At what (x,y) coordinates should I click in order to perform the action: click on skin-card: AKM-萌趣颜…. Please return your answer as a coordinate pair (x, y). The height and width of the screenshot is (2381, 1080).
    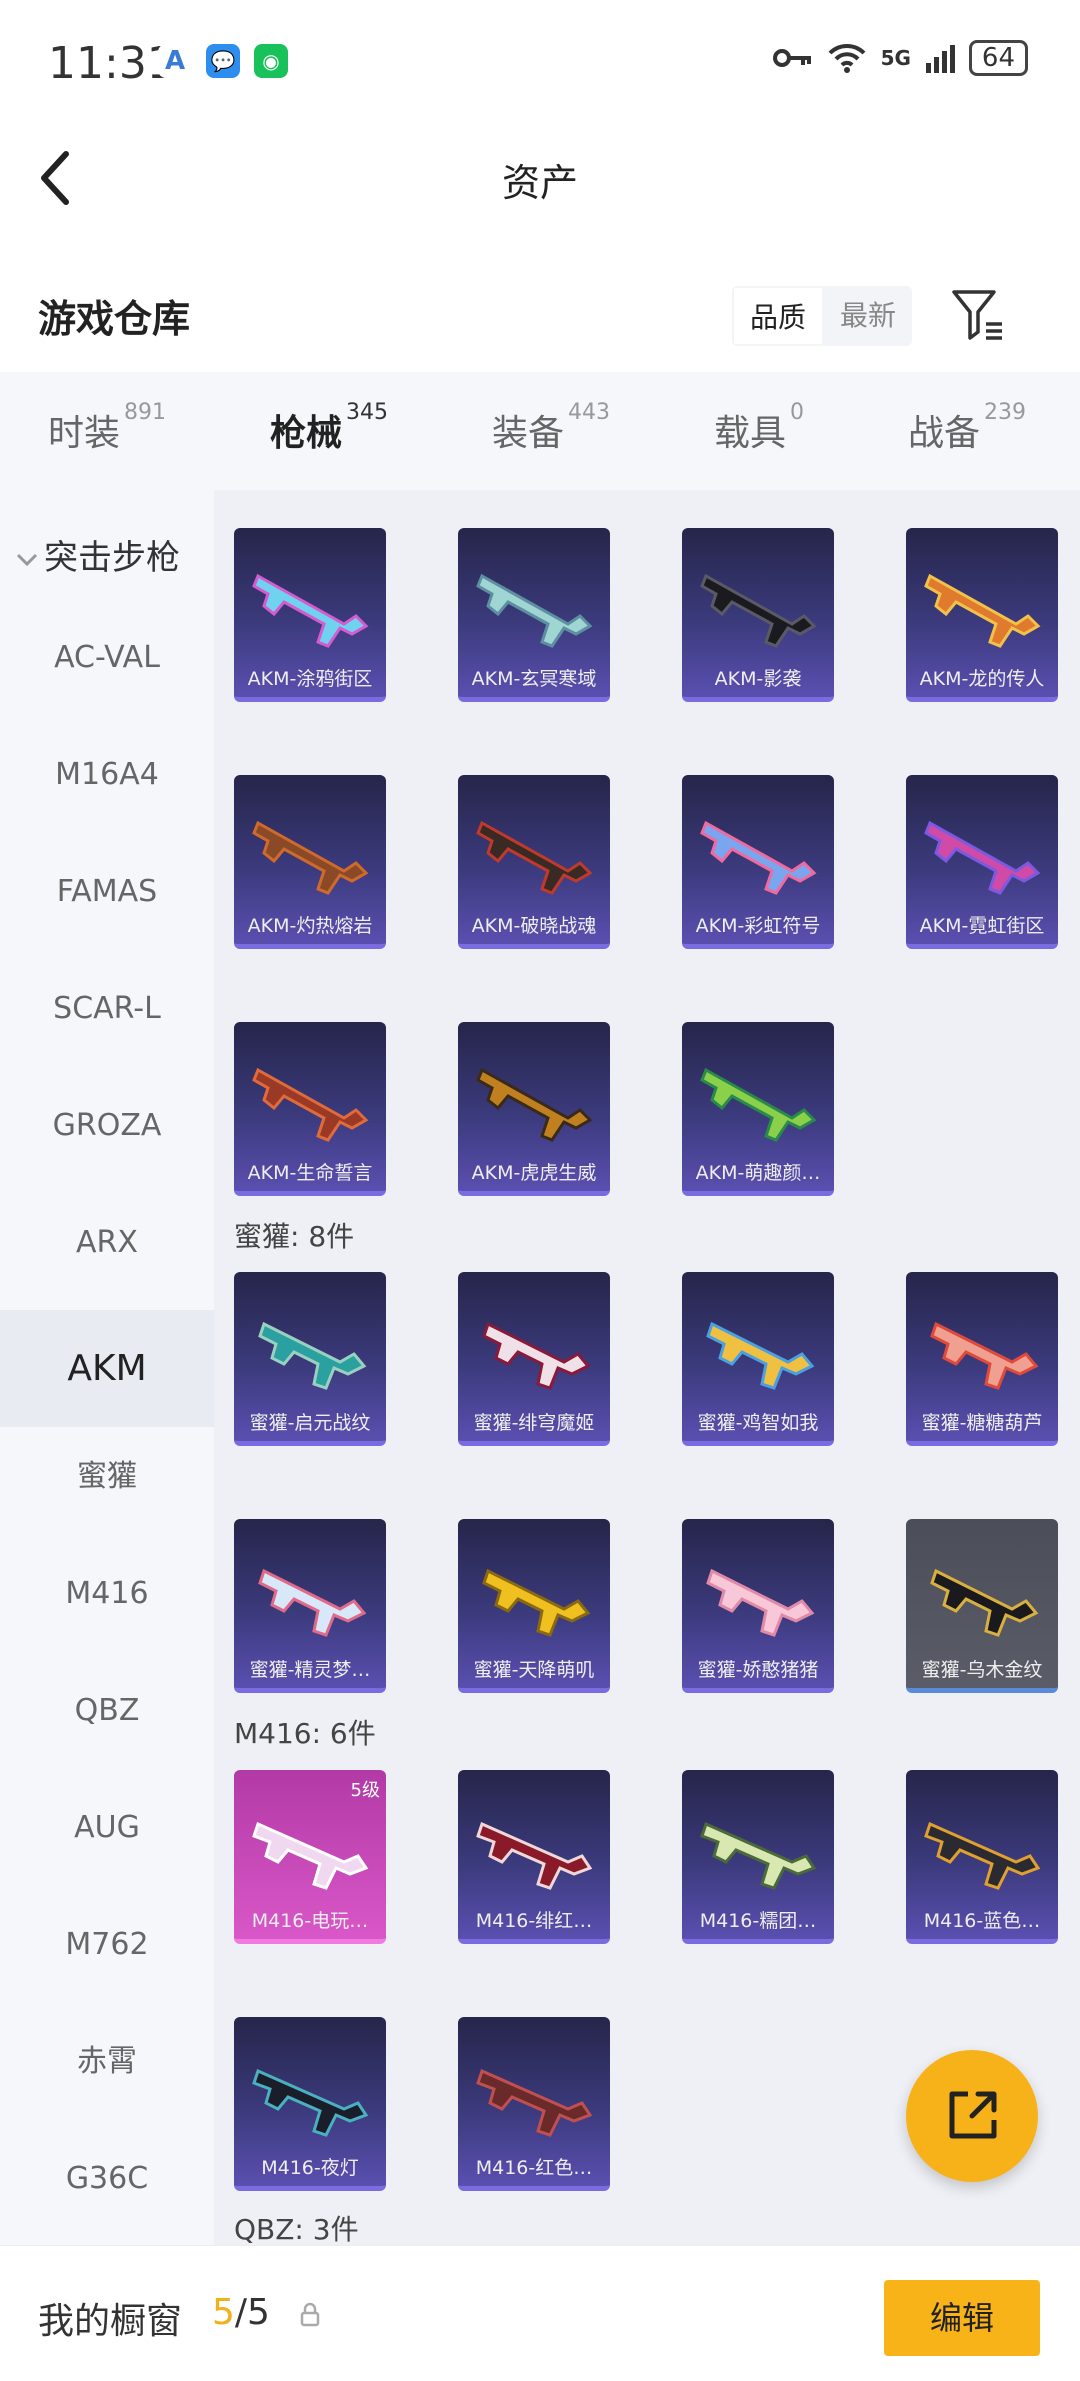
    Looking at the image, I should click on (758, 1109).